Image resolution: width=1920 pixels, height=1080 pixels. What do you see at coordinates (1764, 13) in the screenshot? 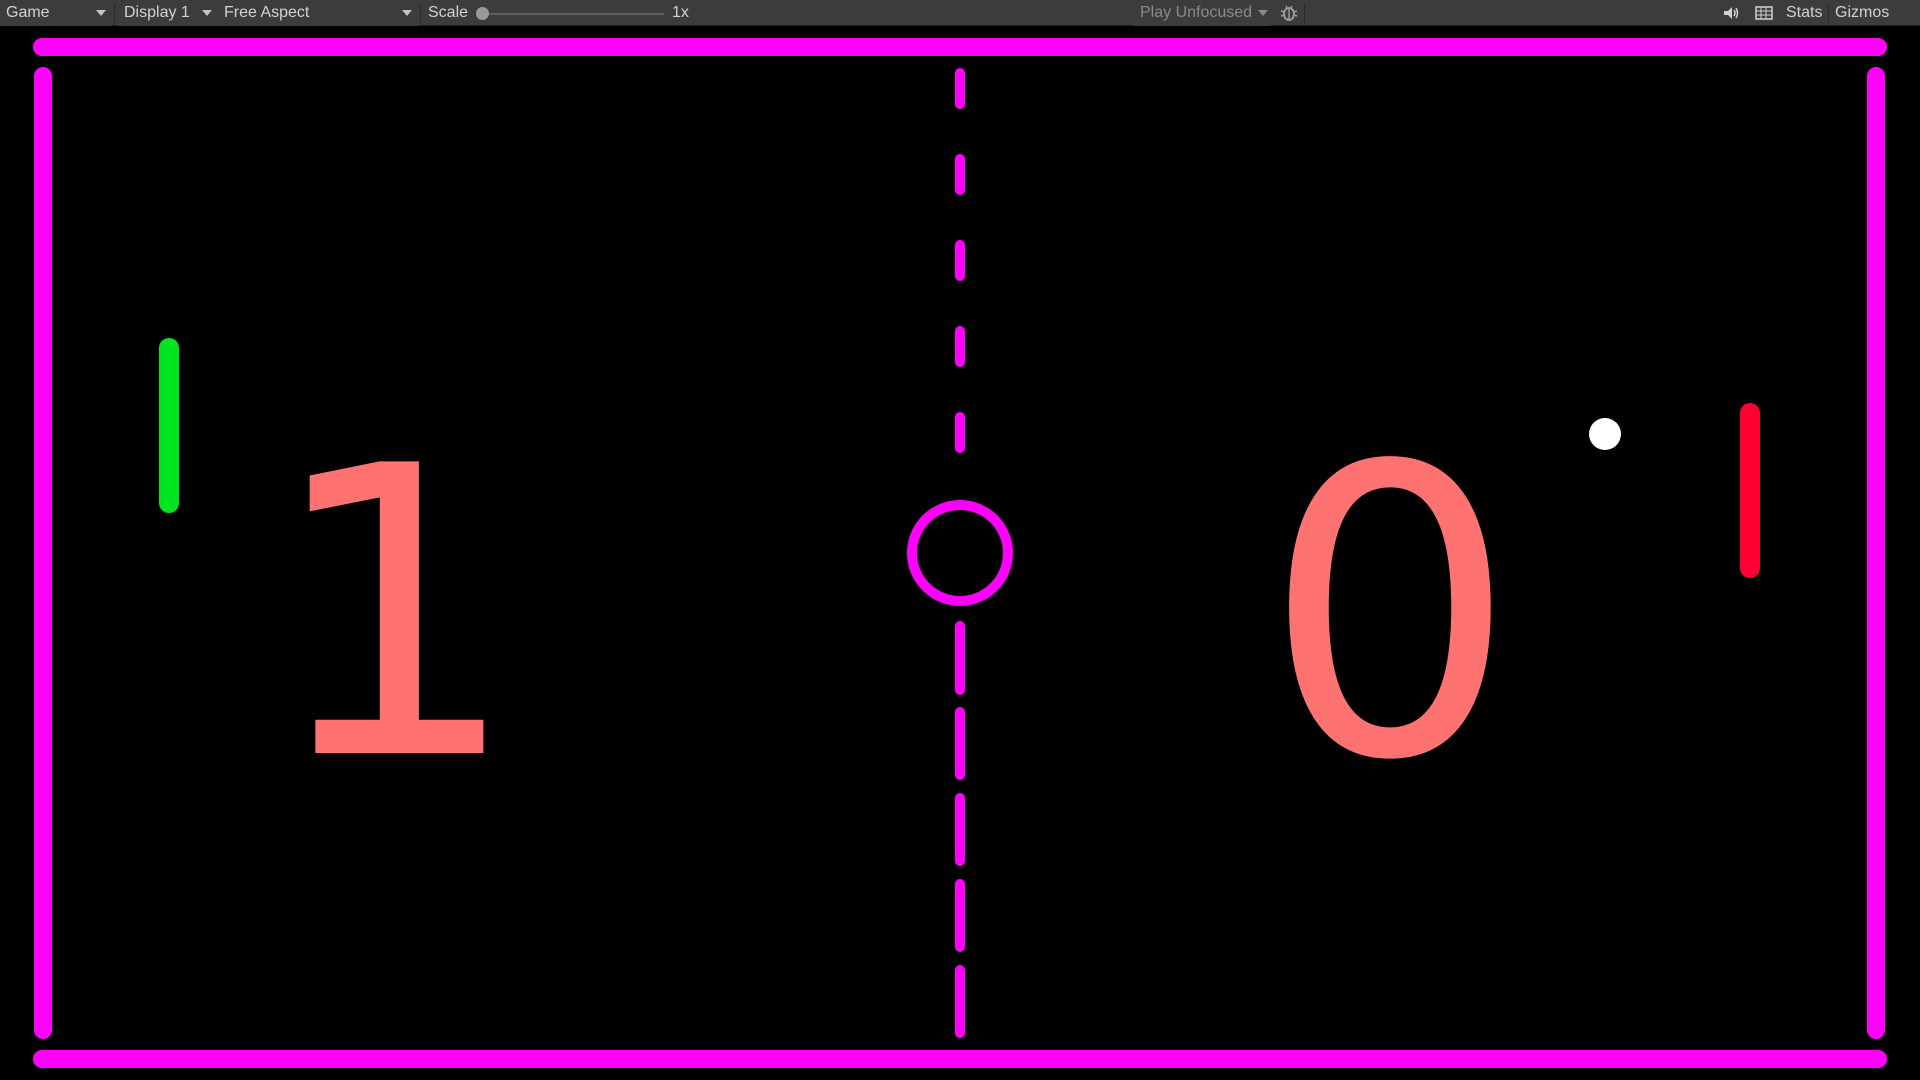
I see `grid-icon` at bounding box center [1764, 13].